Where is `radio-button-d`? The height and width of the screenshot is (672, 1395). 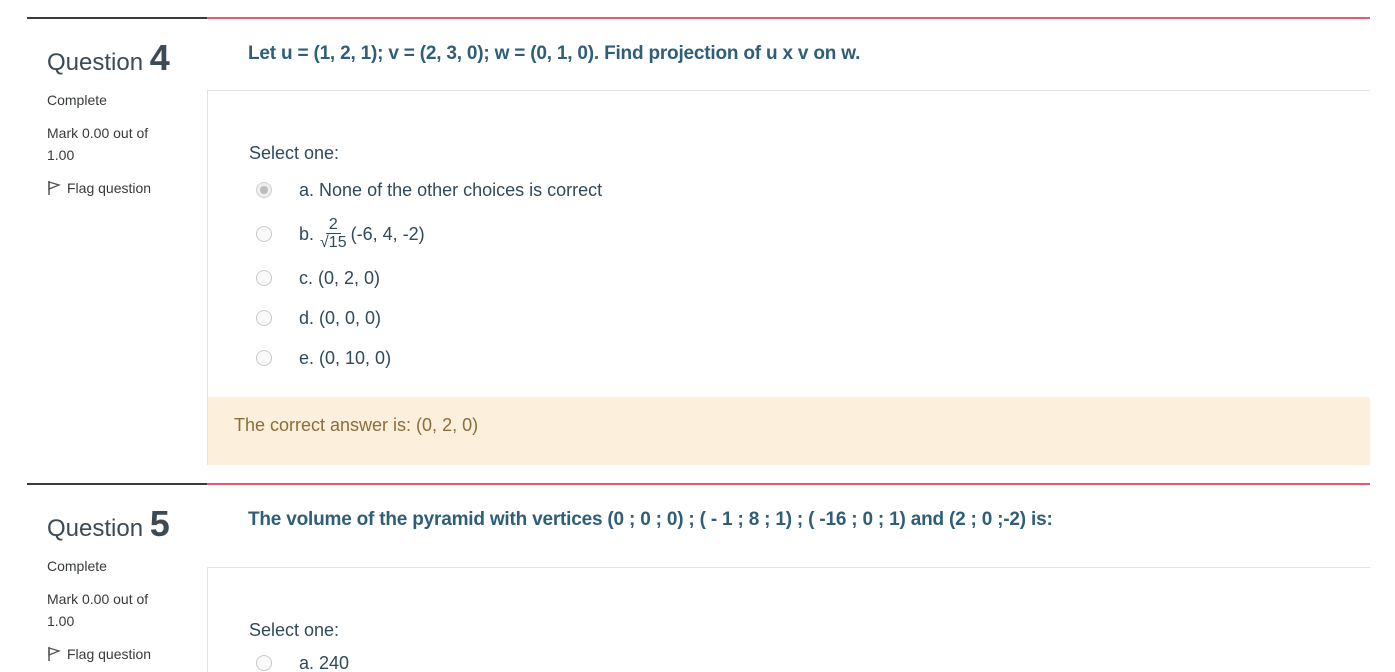 radio-button-d is located at coordinates (264, 318).